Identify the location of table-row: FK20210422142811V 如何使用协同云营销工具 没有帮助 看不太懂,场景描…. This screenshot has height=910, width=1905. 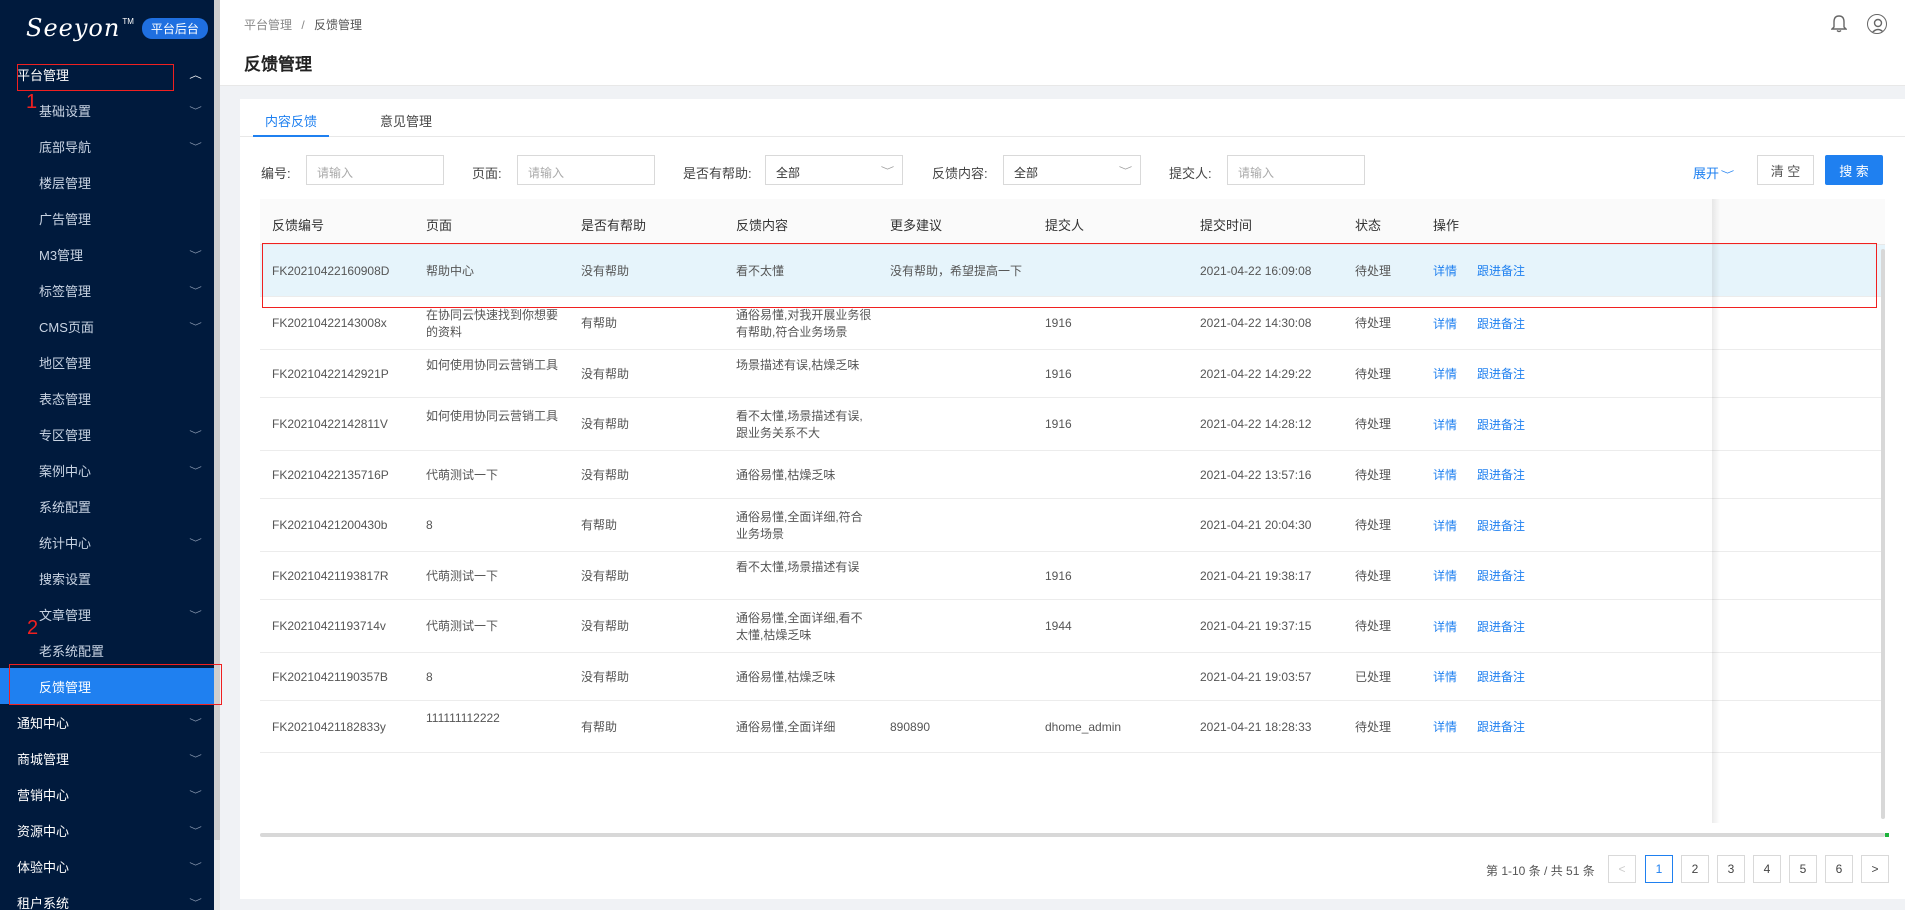
(1072, 424).